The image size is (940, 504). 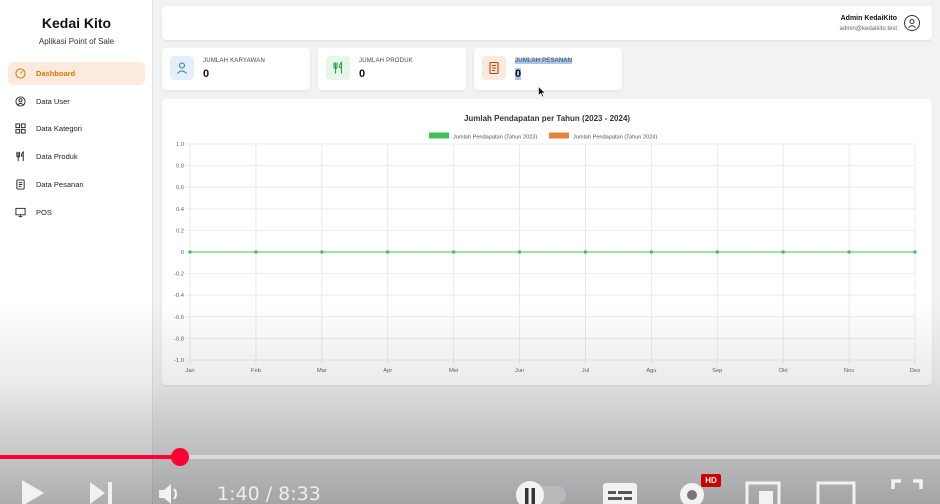 I want to click on progress-played, so click(x=90, y=457).